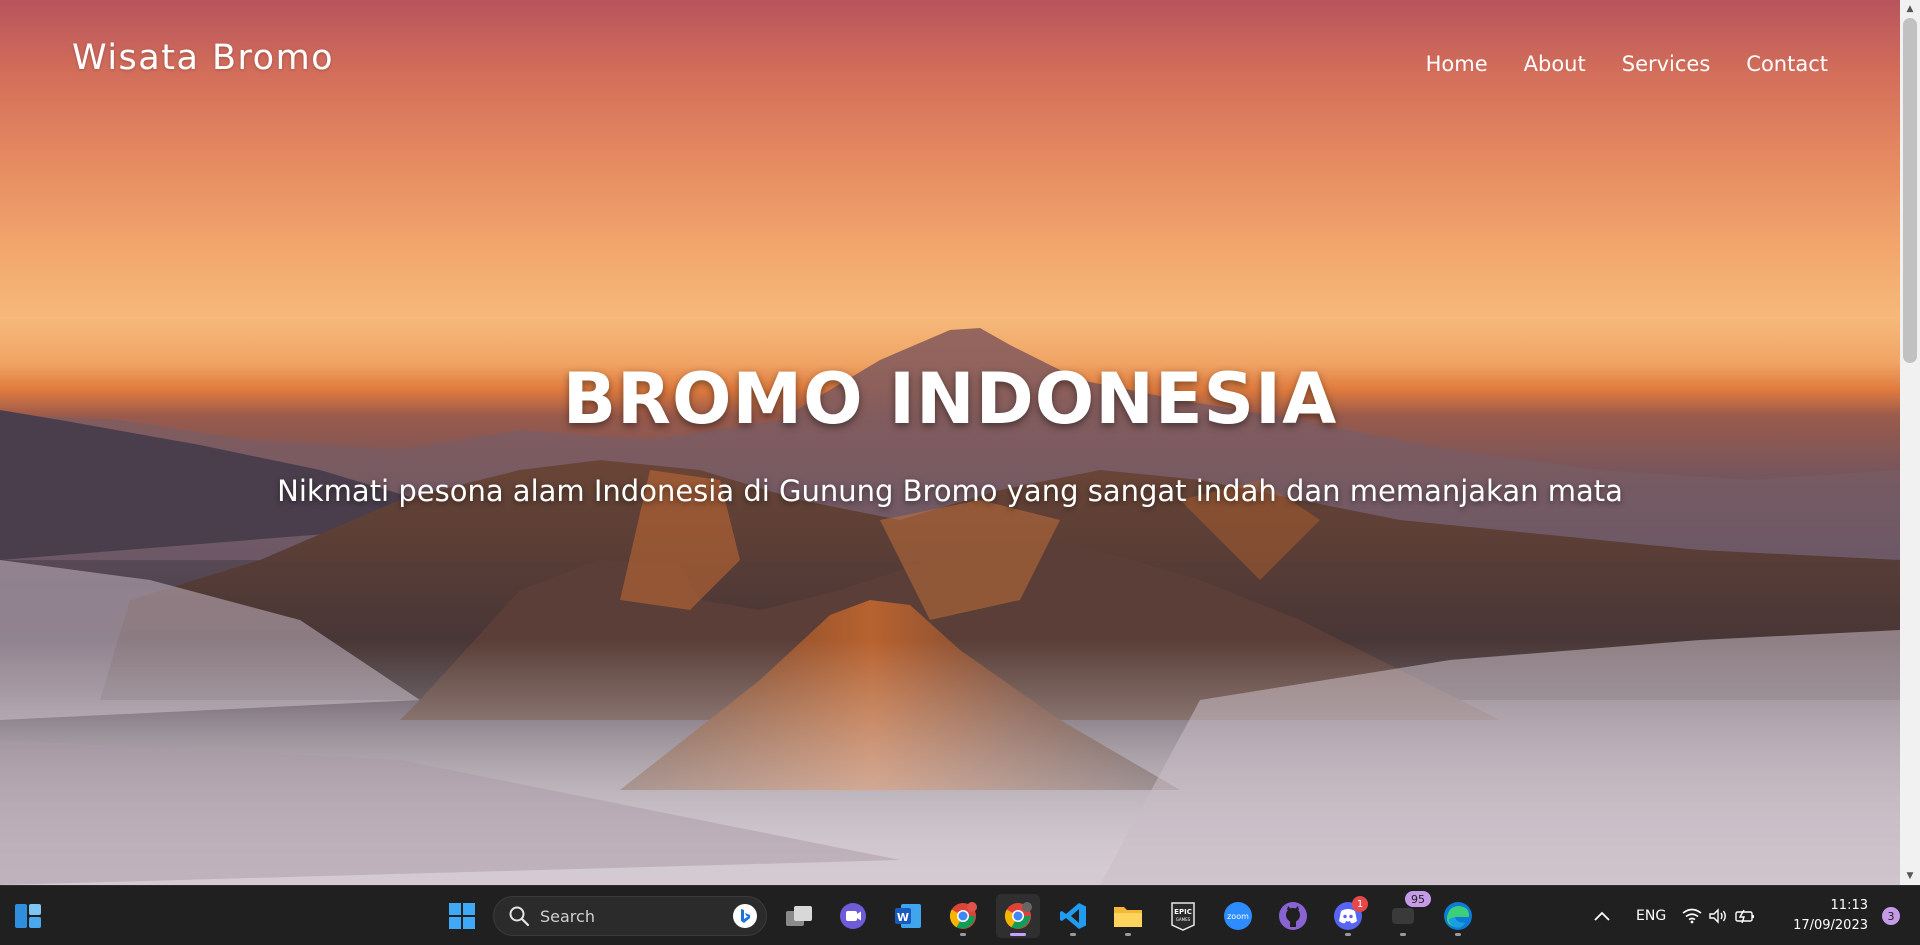 The image size is (1920, 945). Describe the element at coordinates (1910, 442) in the screenshot. I see `vertical-scrollbar: ▲ ▼` at that location.